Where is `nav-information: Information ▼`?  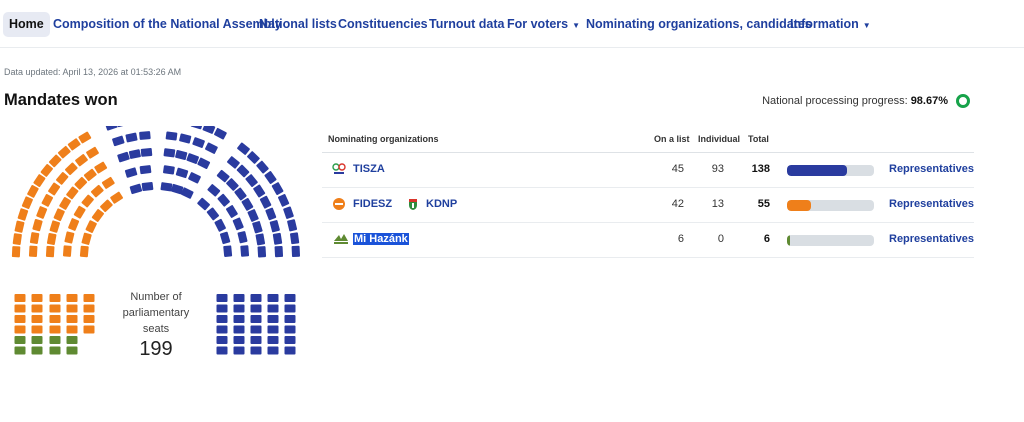 nav-information: Information ▼ is located at coordinates (830, 24).